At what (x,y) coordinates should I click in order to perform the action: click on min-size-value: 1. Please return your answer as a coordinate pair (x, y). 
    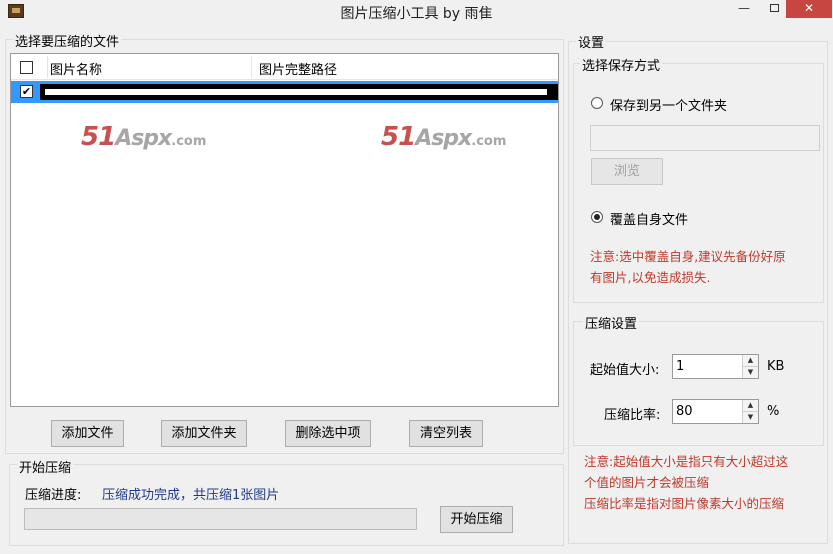
    Looking at the image, I should click on (680, 366).